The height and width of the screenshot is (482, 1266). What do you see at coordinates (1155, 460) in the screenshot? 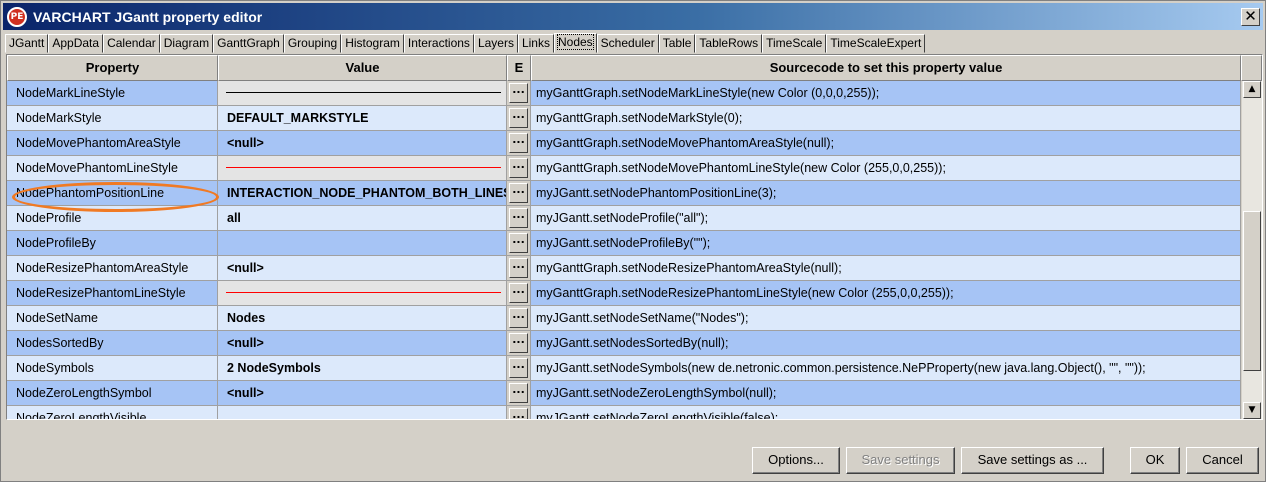
I see `ok-button: OK` at bounding box center [1155, 460].